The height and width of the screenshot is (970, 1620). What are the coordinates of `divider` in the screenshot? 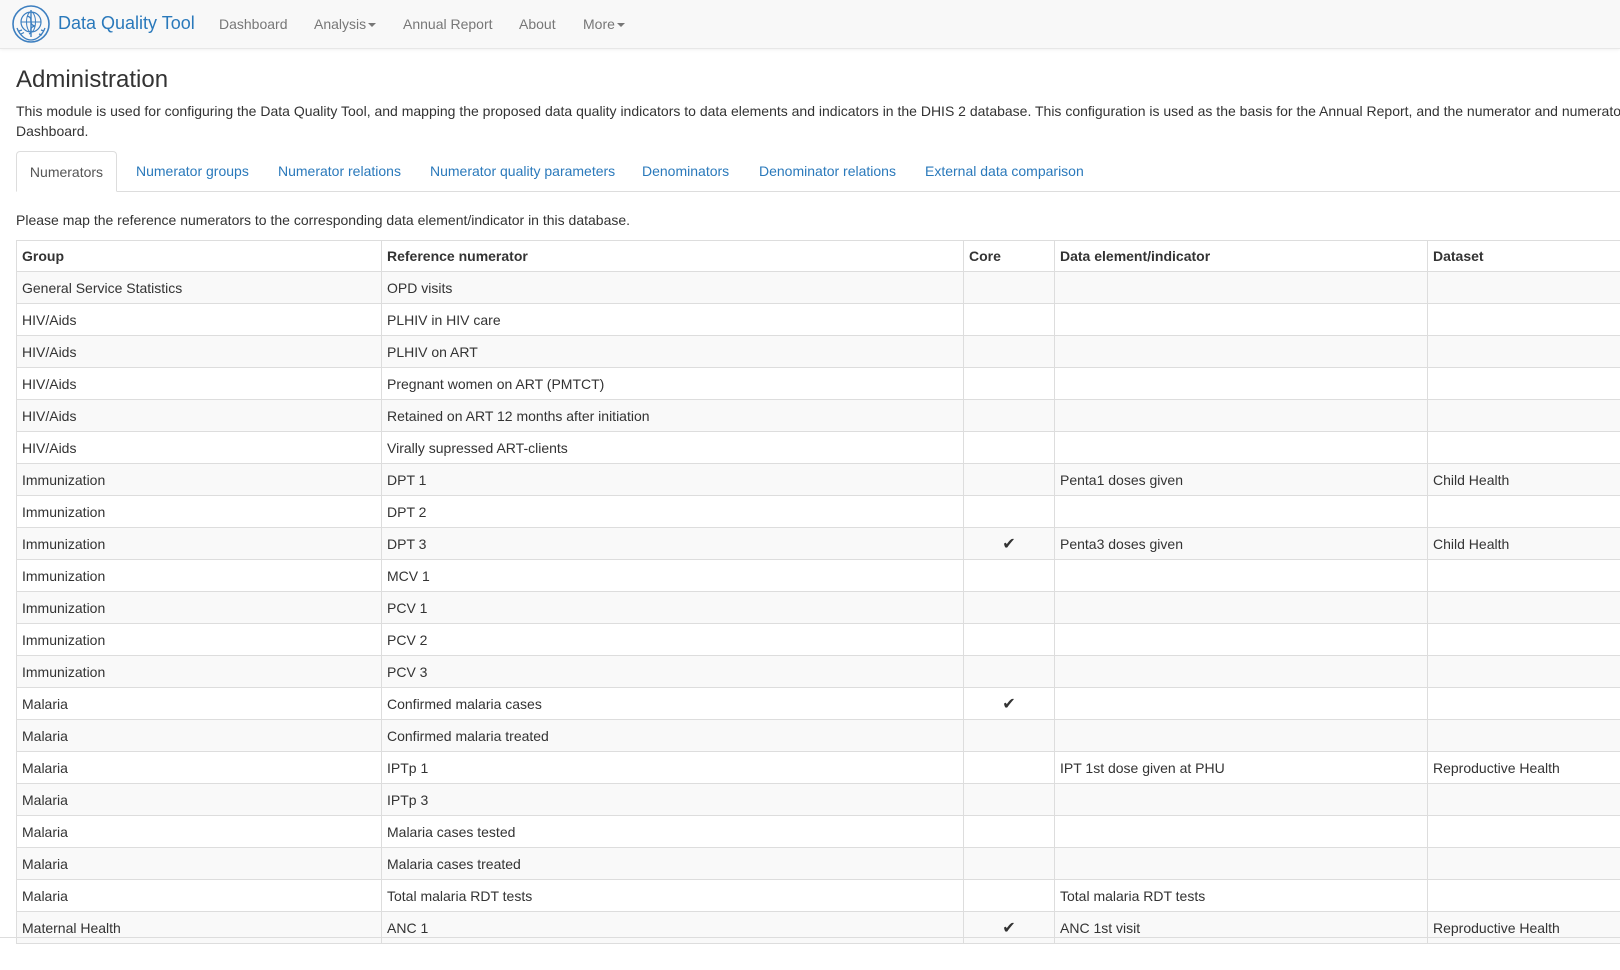 It's located at (810, 937).